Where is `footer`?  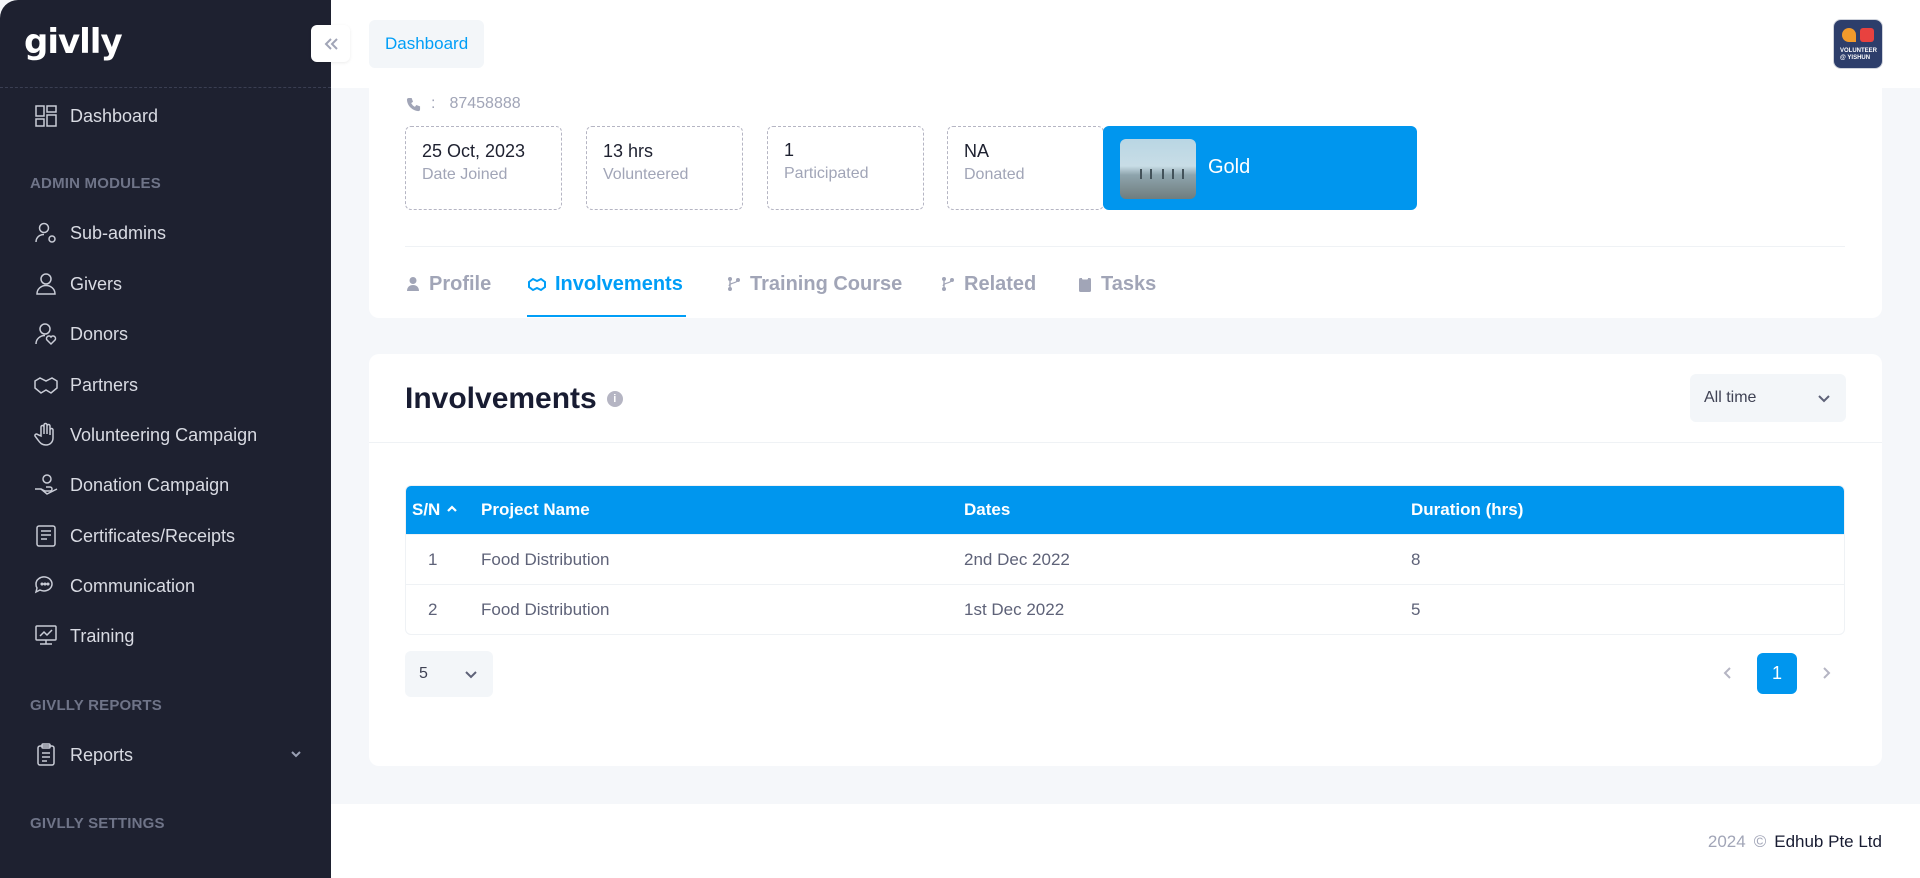 footer is located at coordinates (1125, 841).